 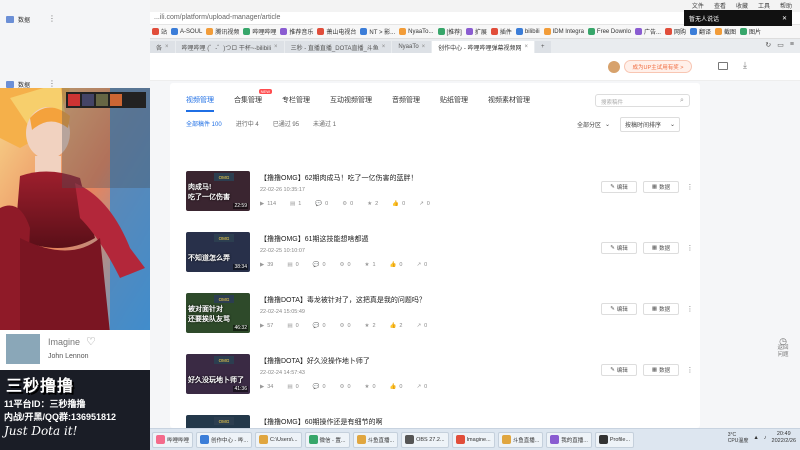 I want to click on bookmark-item: 翻译, so click(x=700, y=31).